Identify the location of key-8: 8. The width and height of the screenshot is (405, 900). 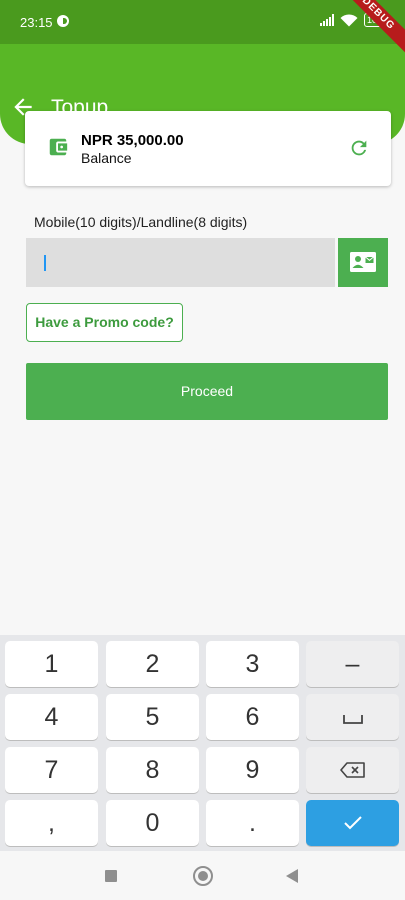
(152, 770).